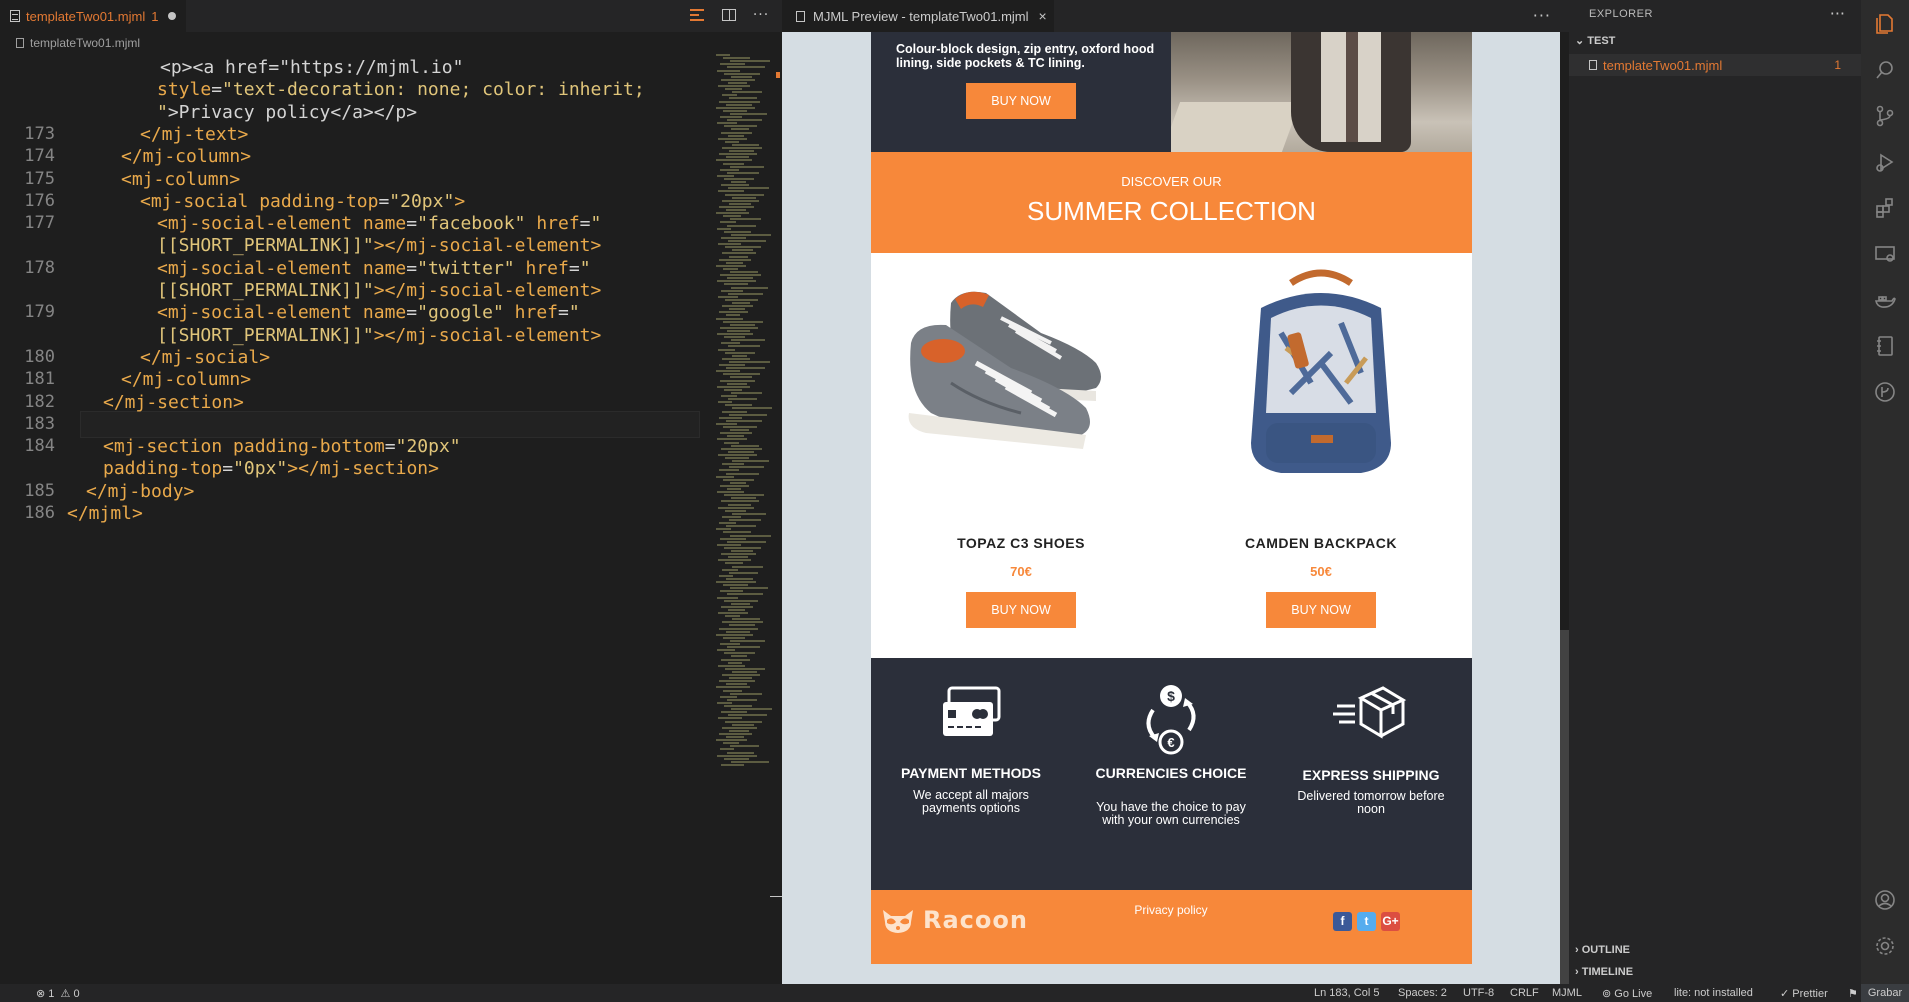 The image size is (1909, 1002). What do you see at coordinates (350, 513) in the screenshot?
I see `code-line: 186 </mjml>` at bounding box center [350, 513].